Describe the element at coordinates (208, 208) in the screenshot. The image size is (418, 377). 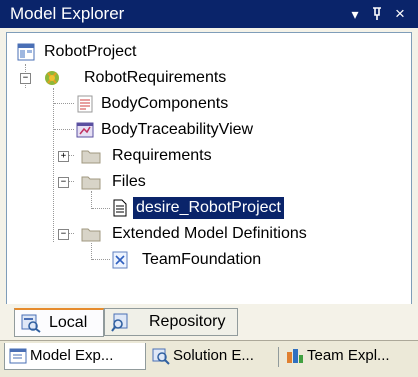
I see `tree-node-label-selected: desire_RobotProject` at that location.